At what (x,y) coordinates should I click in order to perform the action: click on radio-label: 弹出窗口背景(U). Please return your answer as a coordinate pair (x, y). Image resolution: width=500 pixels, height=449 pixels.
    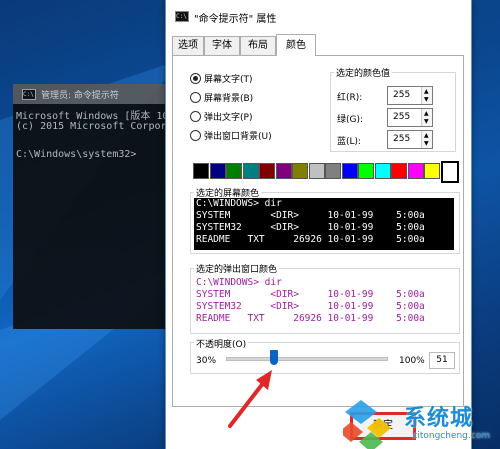
    Looking at the image, I should click on (238, 137).